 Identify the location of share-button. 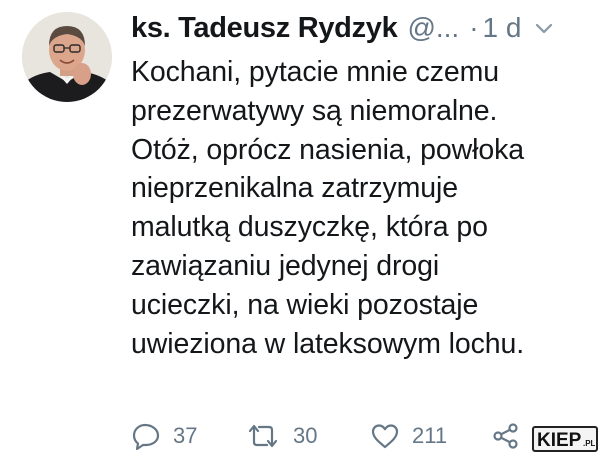
(506, 436).